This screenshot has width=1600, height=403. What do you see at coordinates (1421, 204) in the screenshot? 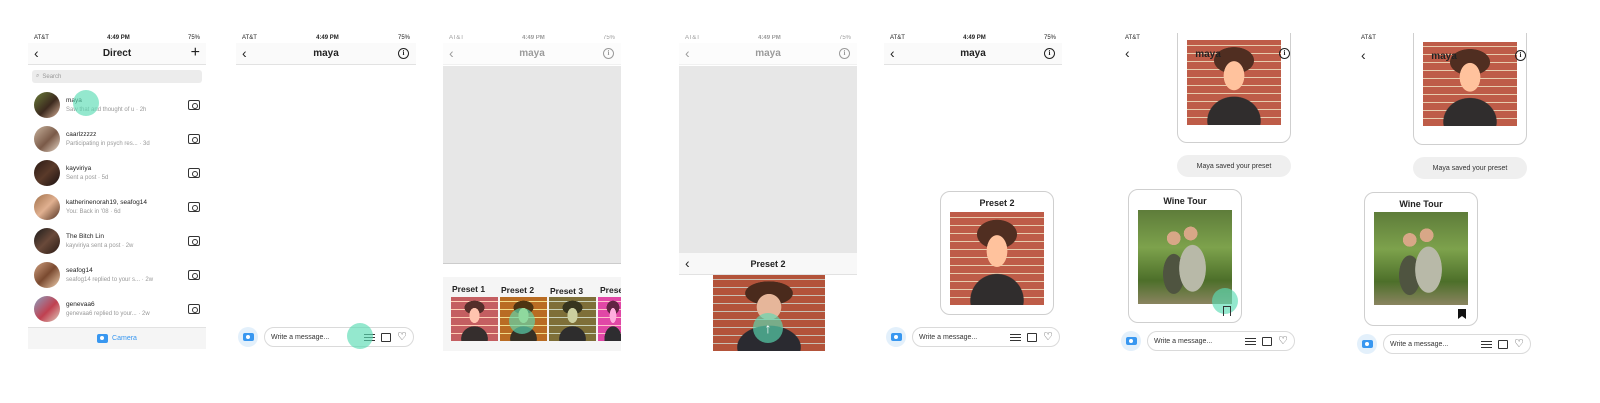
I see `card-title: Wine Tour` at bounding box center [1421, 204].